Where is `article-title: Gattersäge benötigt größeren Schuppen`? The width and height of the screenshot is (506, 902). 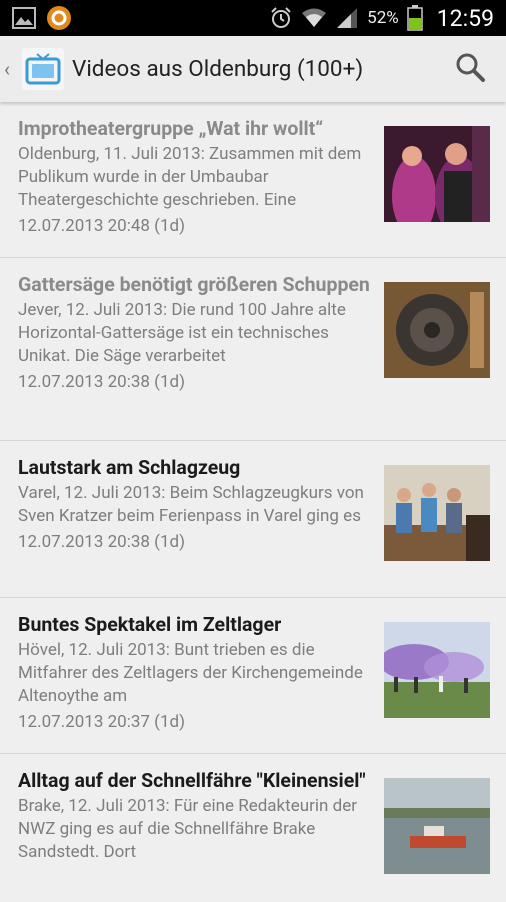 article-title: Gattersäge benötigt größeren Schuppen is located at coordinates (194, 284).